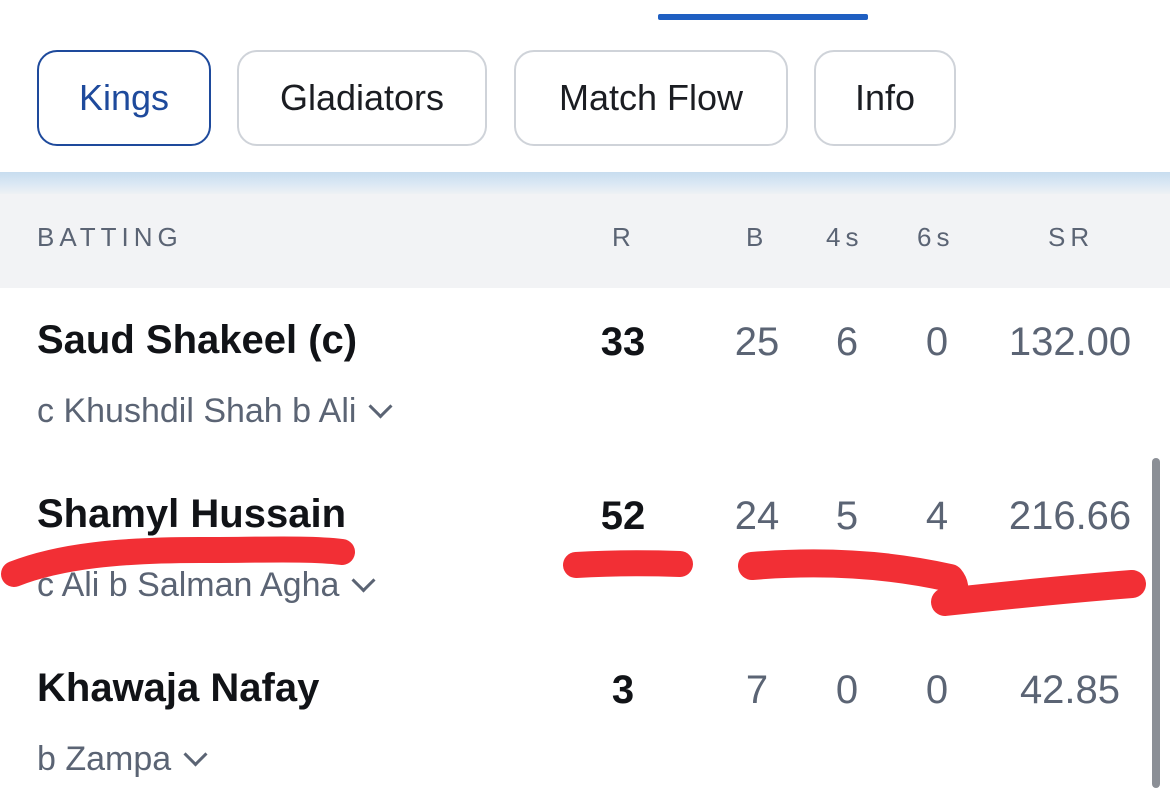  I want to click on sixes-value: 4, so click(937, 516).